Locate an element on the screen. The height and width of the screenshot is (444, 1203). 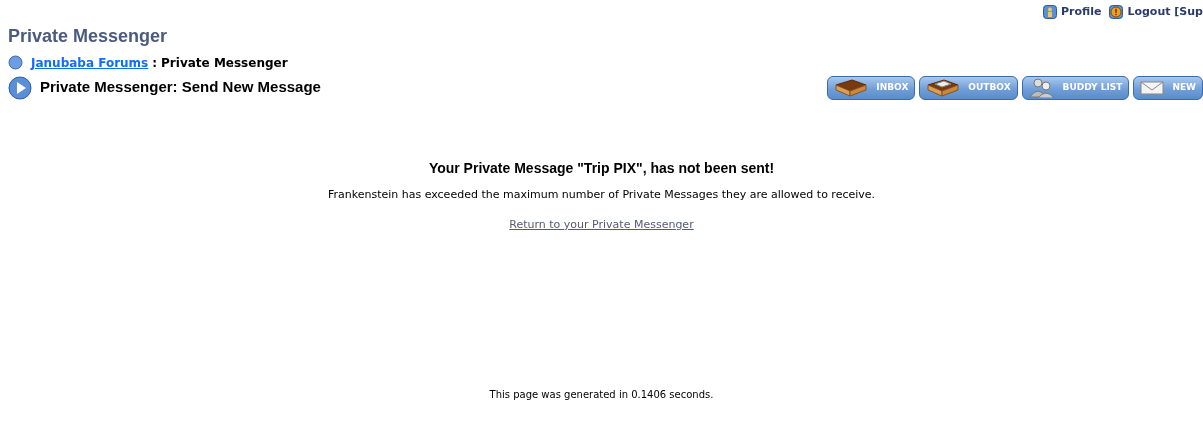
logout-link: Logout [Sup is located at coordinates (1156, 12).